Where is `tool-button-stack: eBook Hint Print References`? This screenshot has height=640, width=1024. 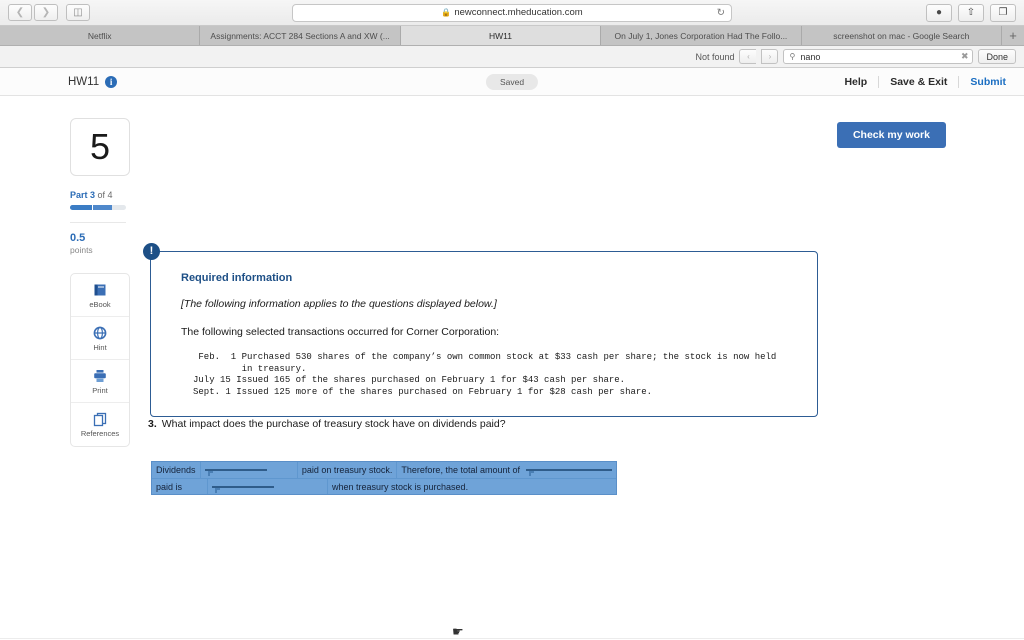
tool-button-stack: eBook Hint Print References is located at coordinates (100, 360).